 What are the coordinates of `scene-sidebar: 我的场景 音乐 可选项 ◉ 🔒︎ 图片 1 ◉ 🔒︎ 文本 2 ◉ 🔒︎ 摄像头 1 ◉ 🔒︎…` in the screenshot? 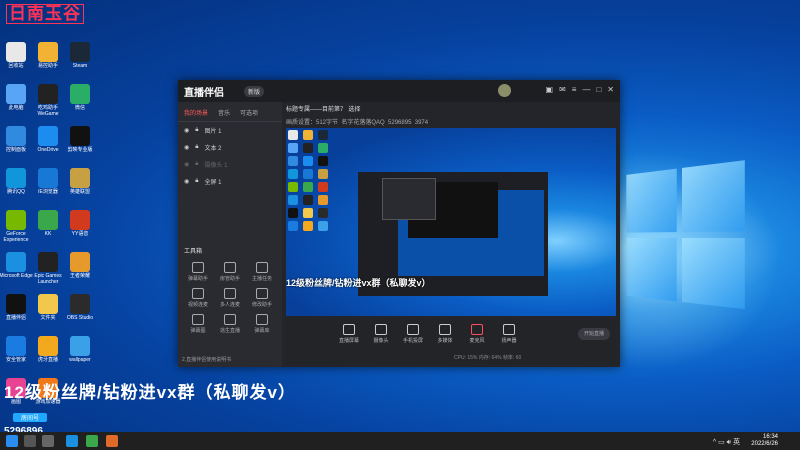 It's located at (230, 234).